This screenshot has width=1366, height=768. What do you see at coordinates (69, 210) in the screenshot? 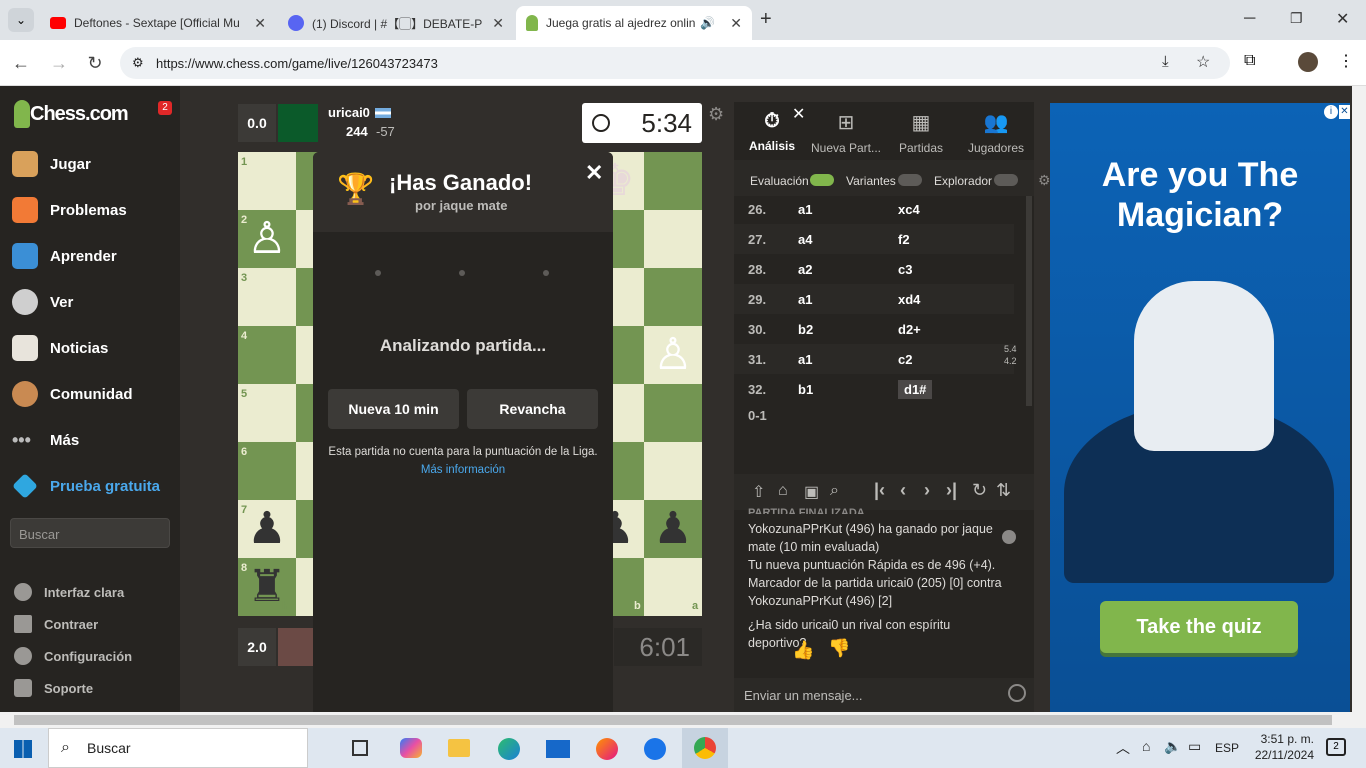
I see `sidebar-item-problemas: Problemas` at bounding box center [69, 210].